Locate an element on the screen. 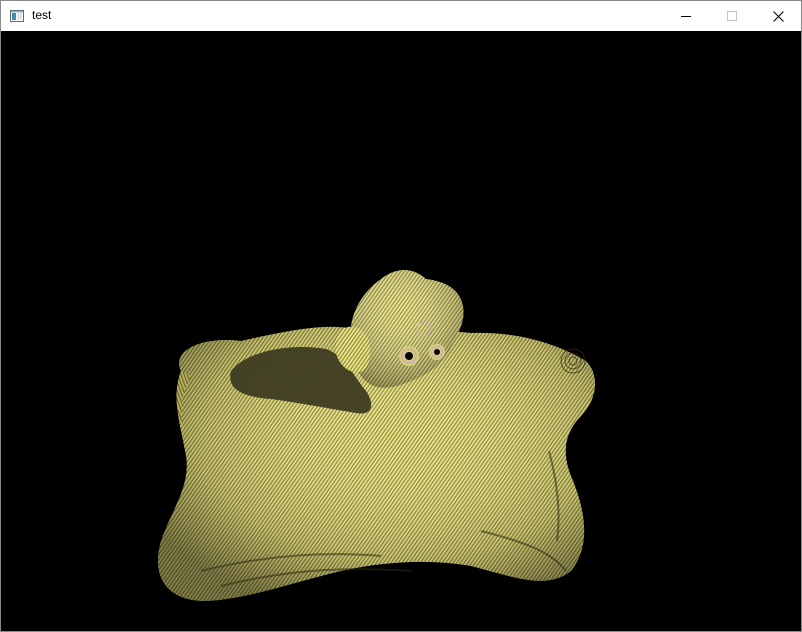 The height and width of the screenshot is (632, 802). maximize-icon is located at coordinates (732, 16).